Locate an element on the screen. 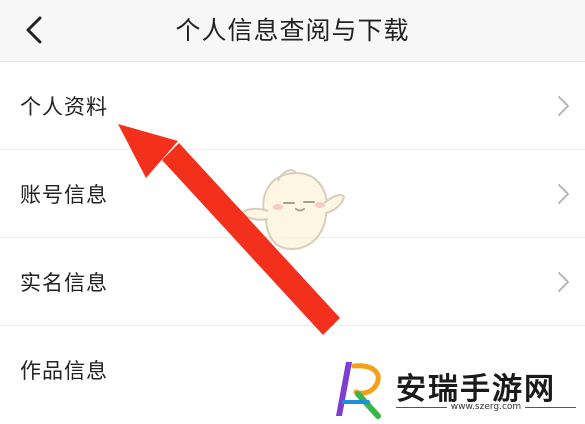 This screenshot has height=424, width=585. navigation-bar: 个人信息查阅与下载 is located at coordinates (292, 31).